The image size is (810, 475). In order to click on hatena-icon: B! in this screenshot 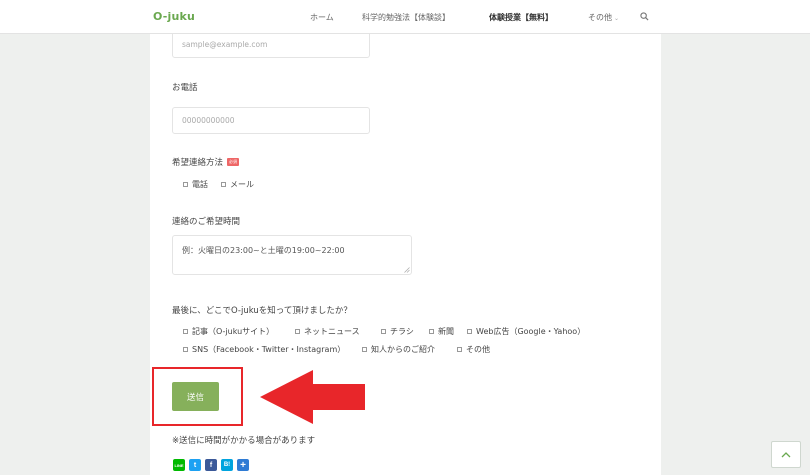, I will do `click(227, 465)`.